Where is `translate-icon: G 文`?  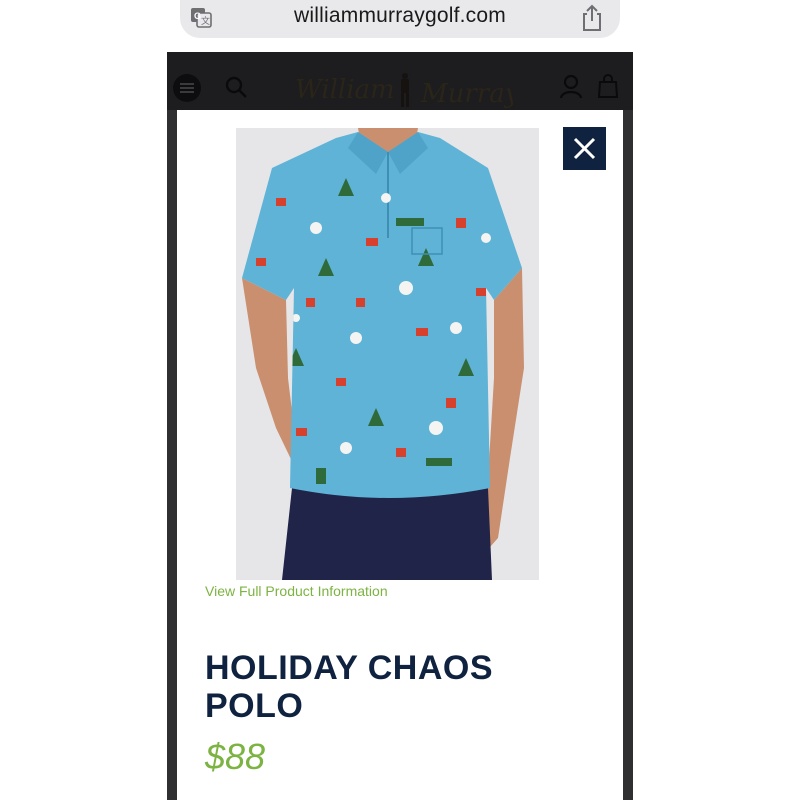 translate-icon: G 文 is located at coordinates (201, 17).